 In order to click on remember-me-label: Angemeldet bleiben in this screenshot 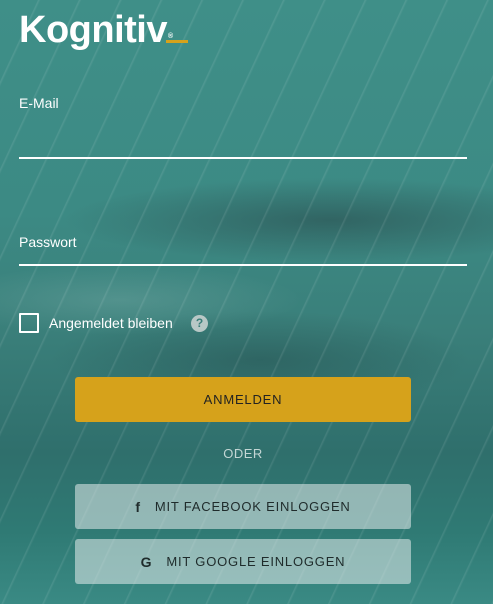, I will do `click(111, 323)`.